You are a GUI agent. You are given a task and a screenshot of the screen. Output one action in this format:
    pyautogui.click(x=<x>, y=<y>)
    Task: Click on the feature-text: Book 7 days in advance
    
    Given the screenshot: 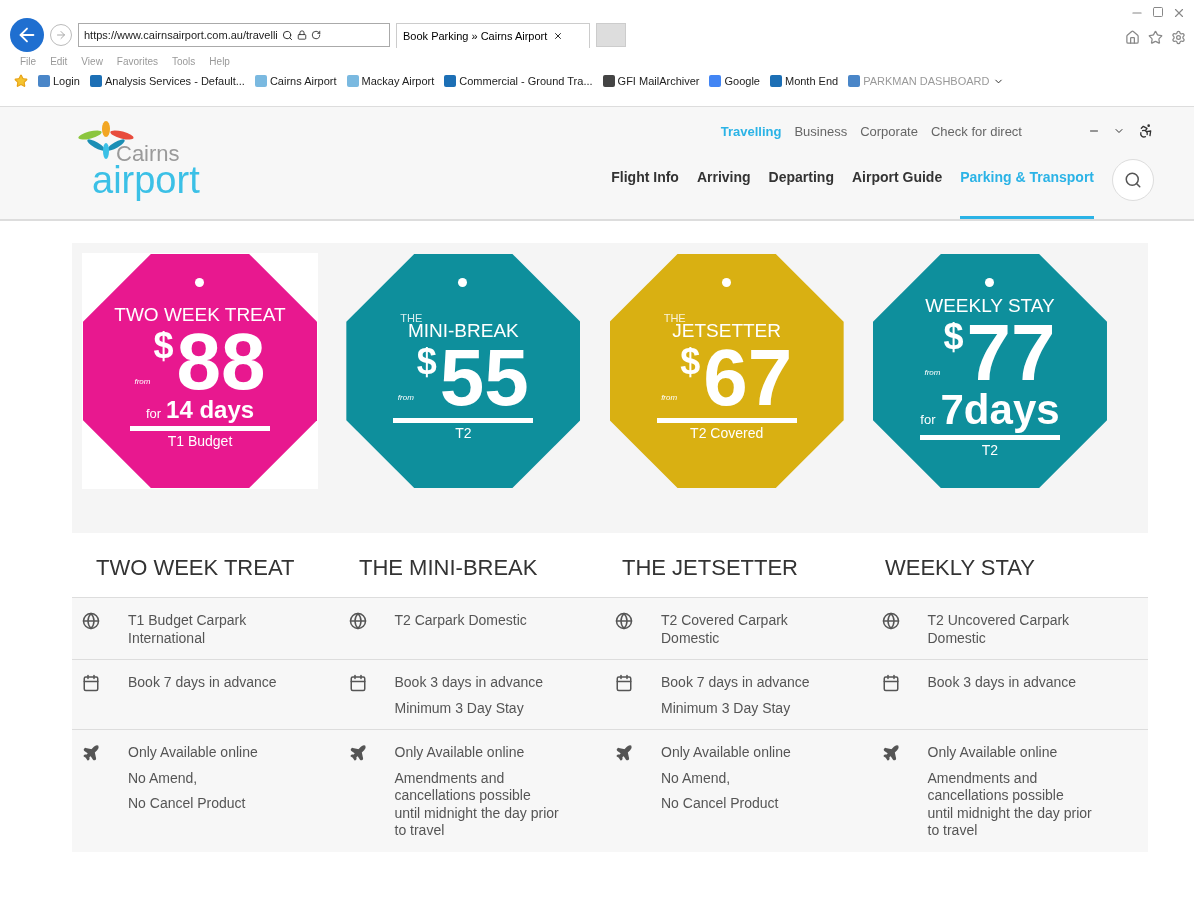 What is the action you would take?
    pyautogui.click(x=203, y=683)
    